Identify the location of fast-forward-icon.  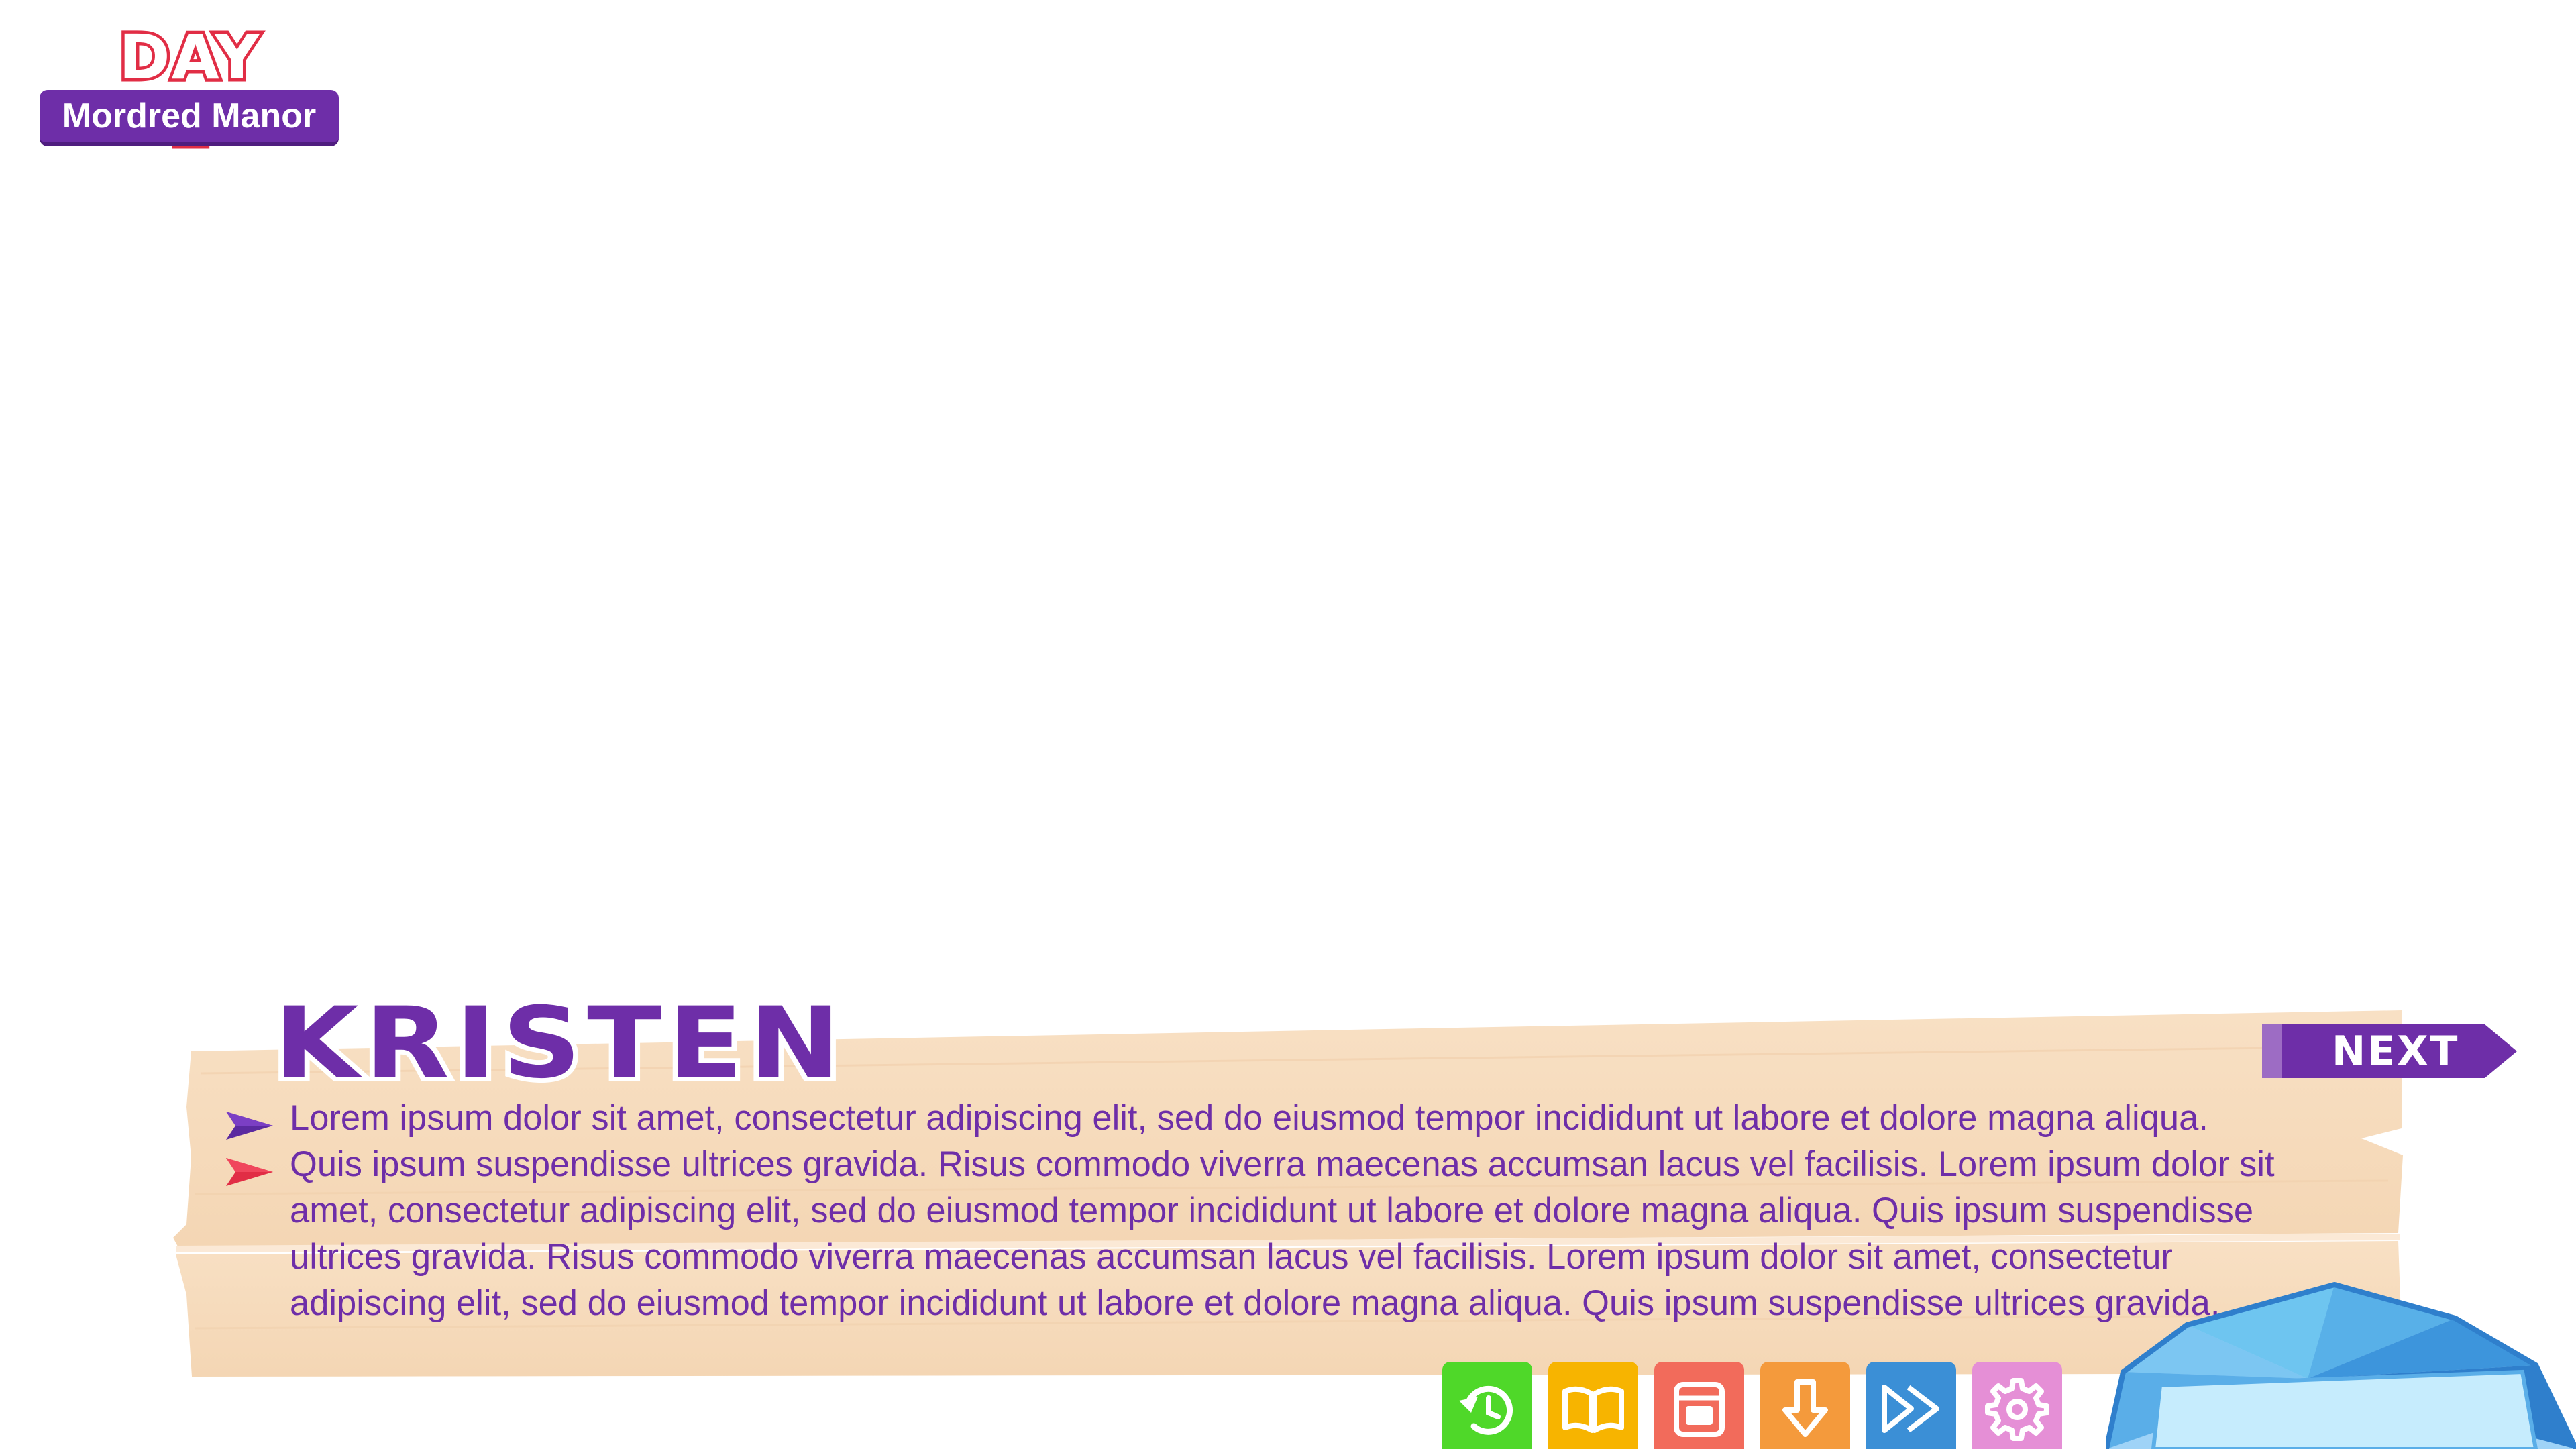
(1910, 1409).